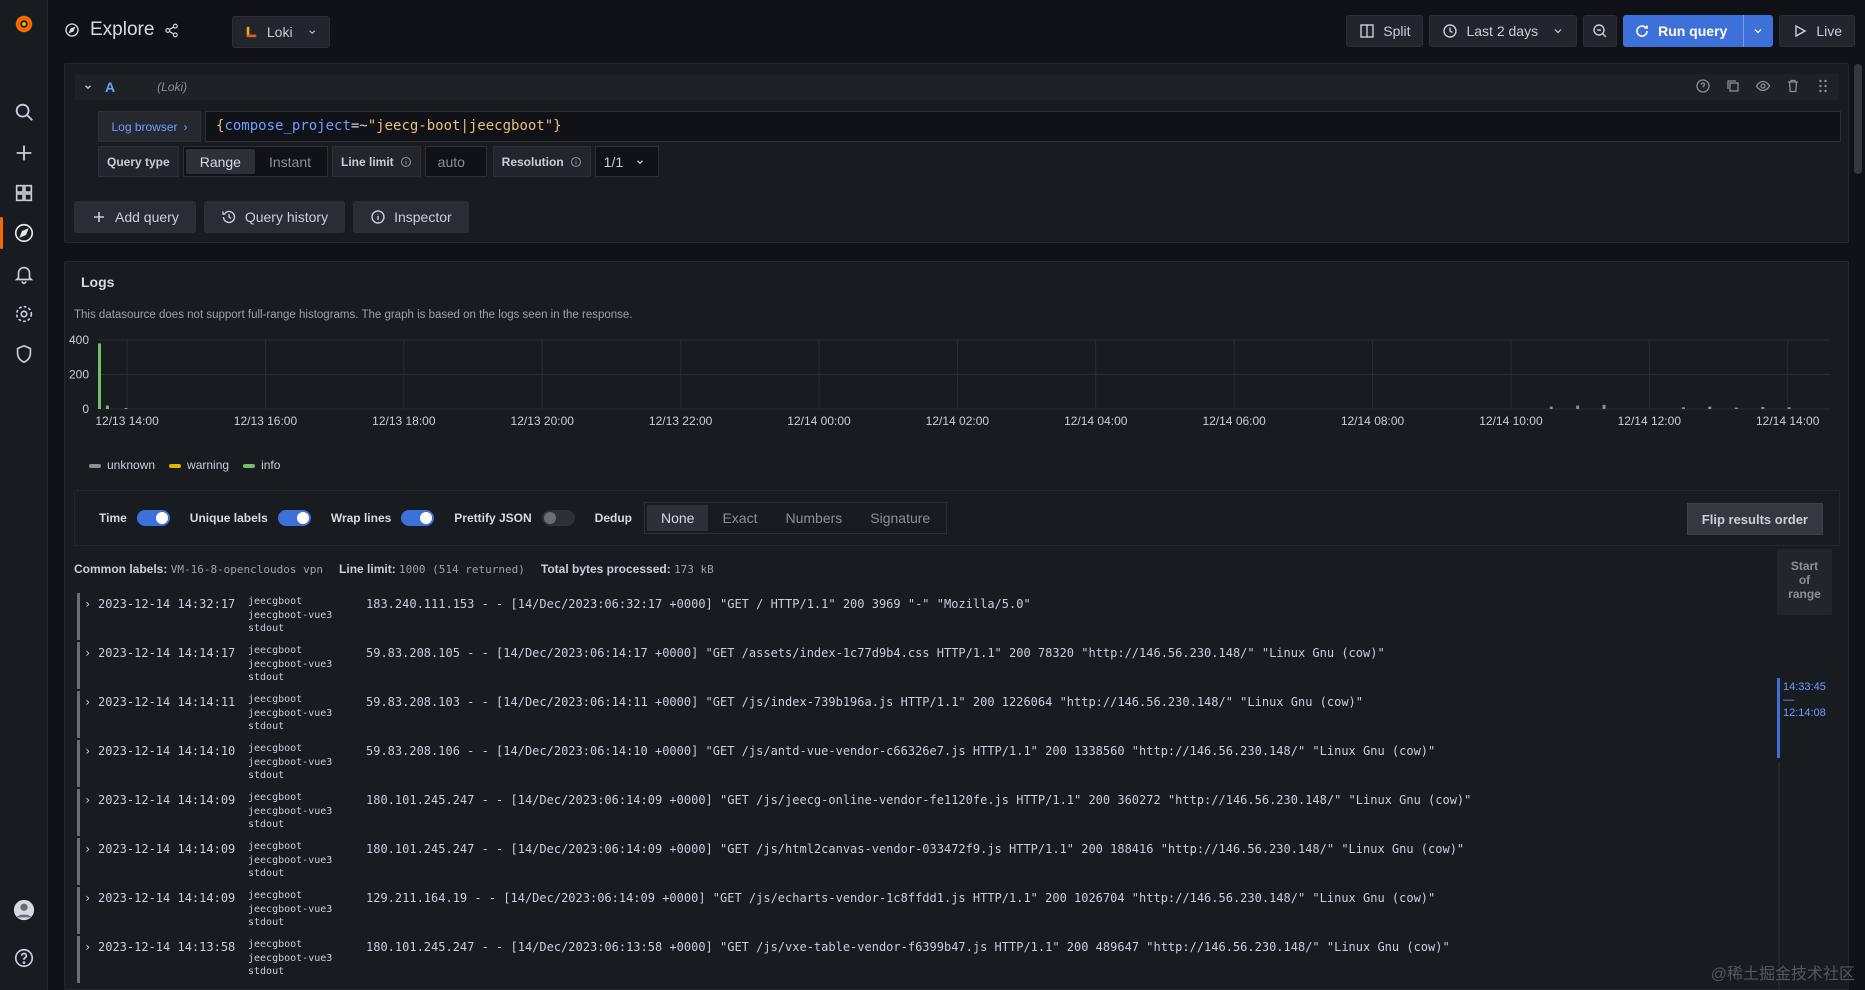  Describe the element at coordinates (153, 518) in the screenshot. I see `time-switch` at that location.